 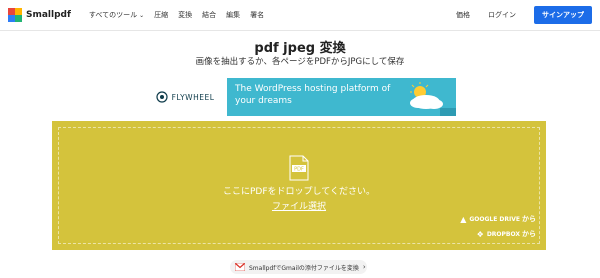 I want to click on pdf-file-label: PDF, so click(x=299, y=170).